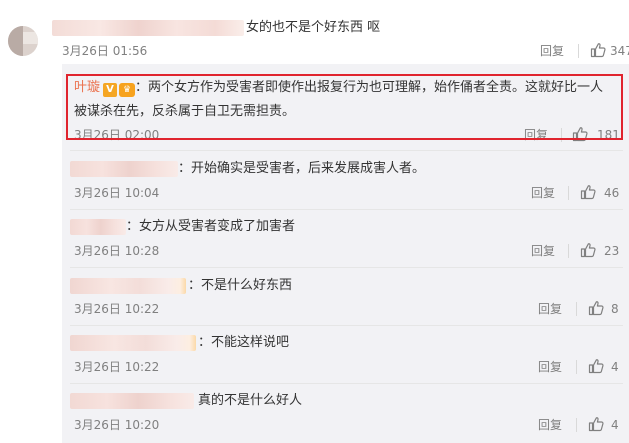 Image resolution: width=629 pixels, height=443 pixels. I want to click on reply-like-count: 8, so click(615, 309).